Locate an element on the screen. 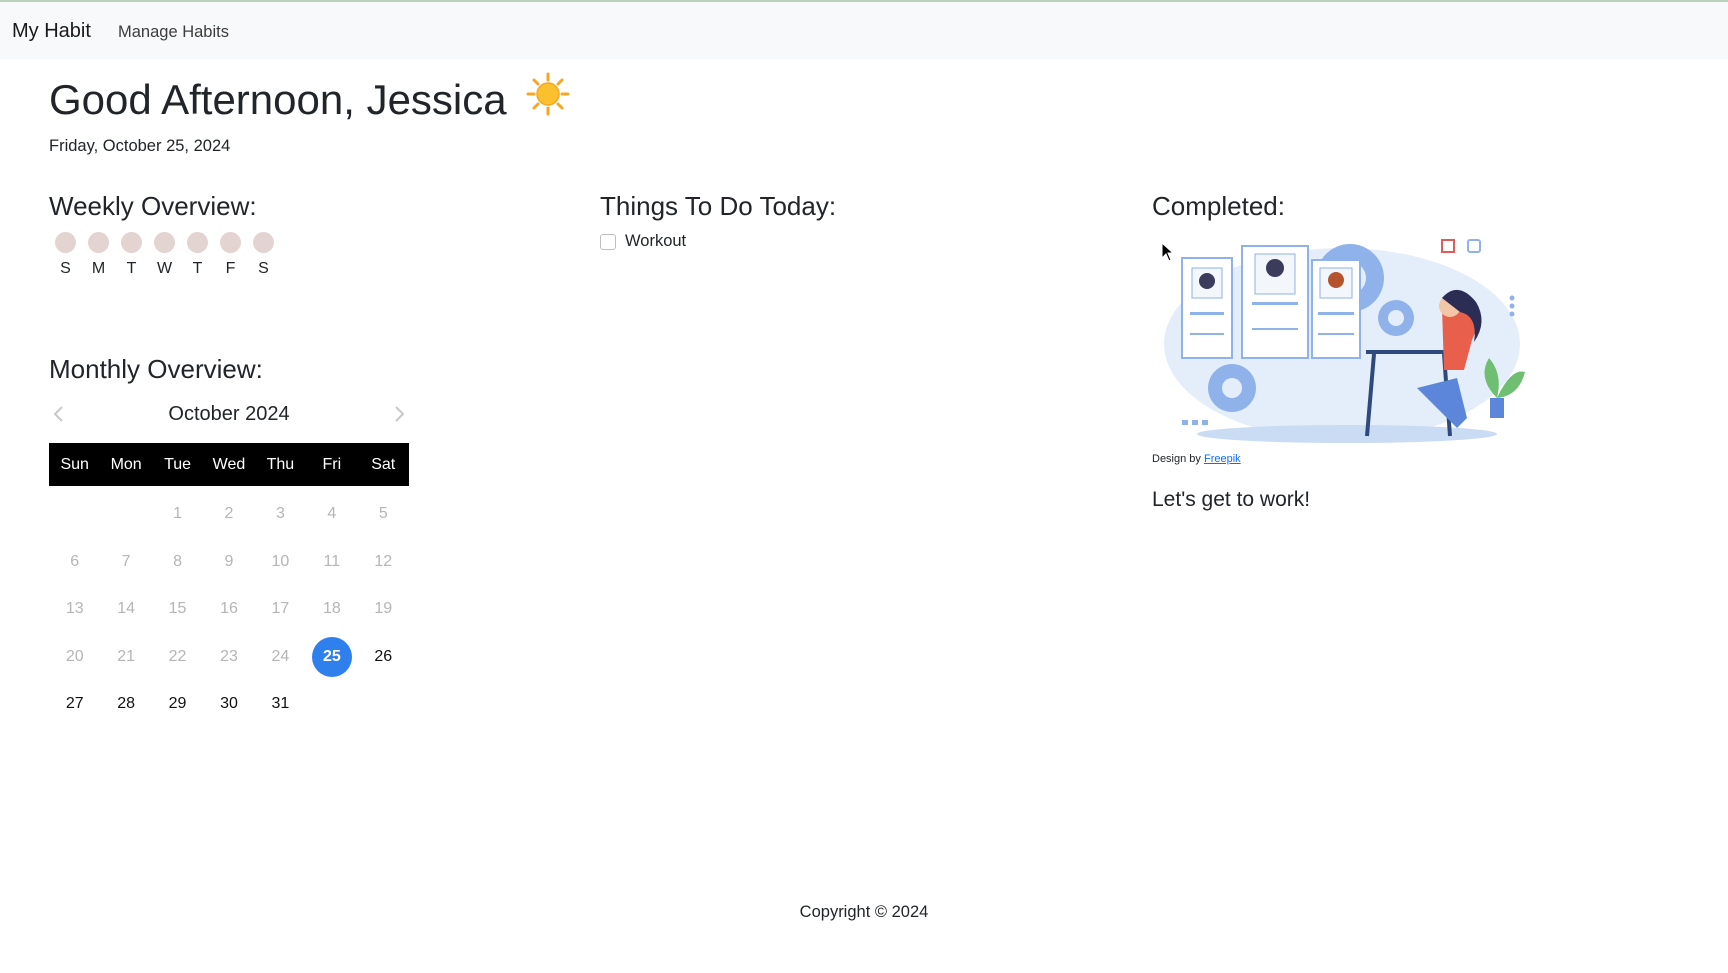  weekly-day: W is located at coordinates (164, 255).